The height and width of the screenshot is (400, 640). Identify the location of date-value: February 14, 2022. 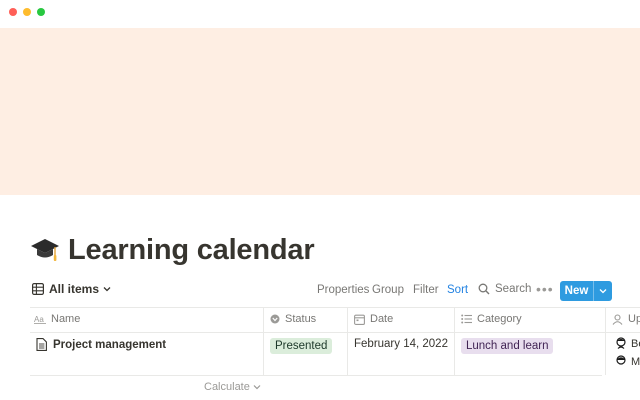
(401, 344).